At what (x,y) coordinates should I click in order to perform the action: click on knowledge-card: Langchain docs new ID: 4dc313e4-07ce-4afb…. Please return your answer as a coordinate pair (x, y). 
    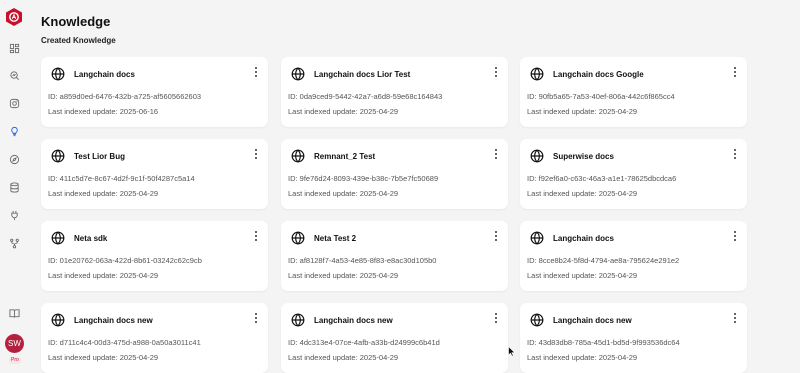
    Looking at the image, I should click on (394, 338).